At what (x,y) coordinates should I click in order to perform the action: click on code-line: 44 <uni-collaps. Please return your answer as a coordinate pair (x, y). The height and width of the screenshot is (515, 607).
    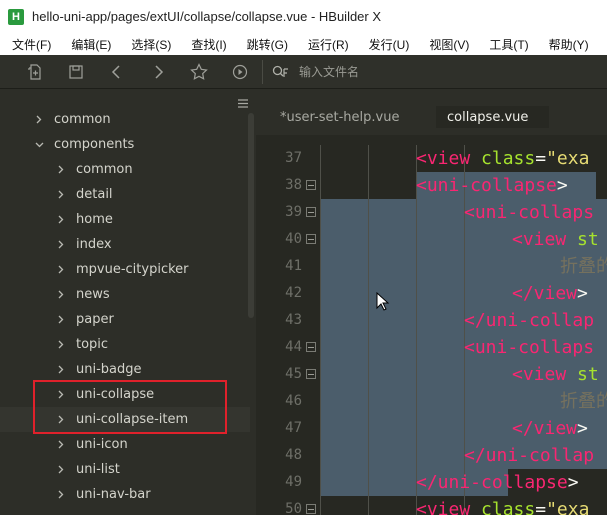
    Looking at the image, I should click on (431, 347).